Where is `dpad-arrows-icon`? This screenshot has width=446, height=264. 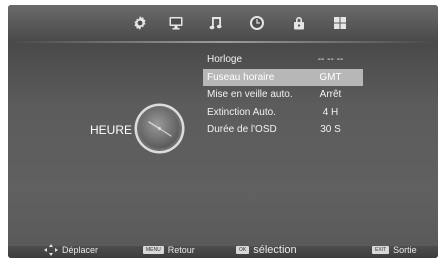 dpad-arrows-icon is located at coordinates (51, 250).